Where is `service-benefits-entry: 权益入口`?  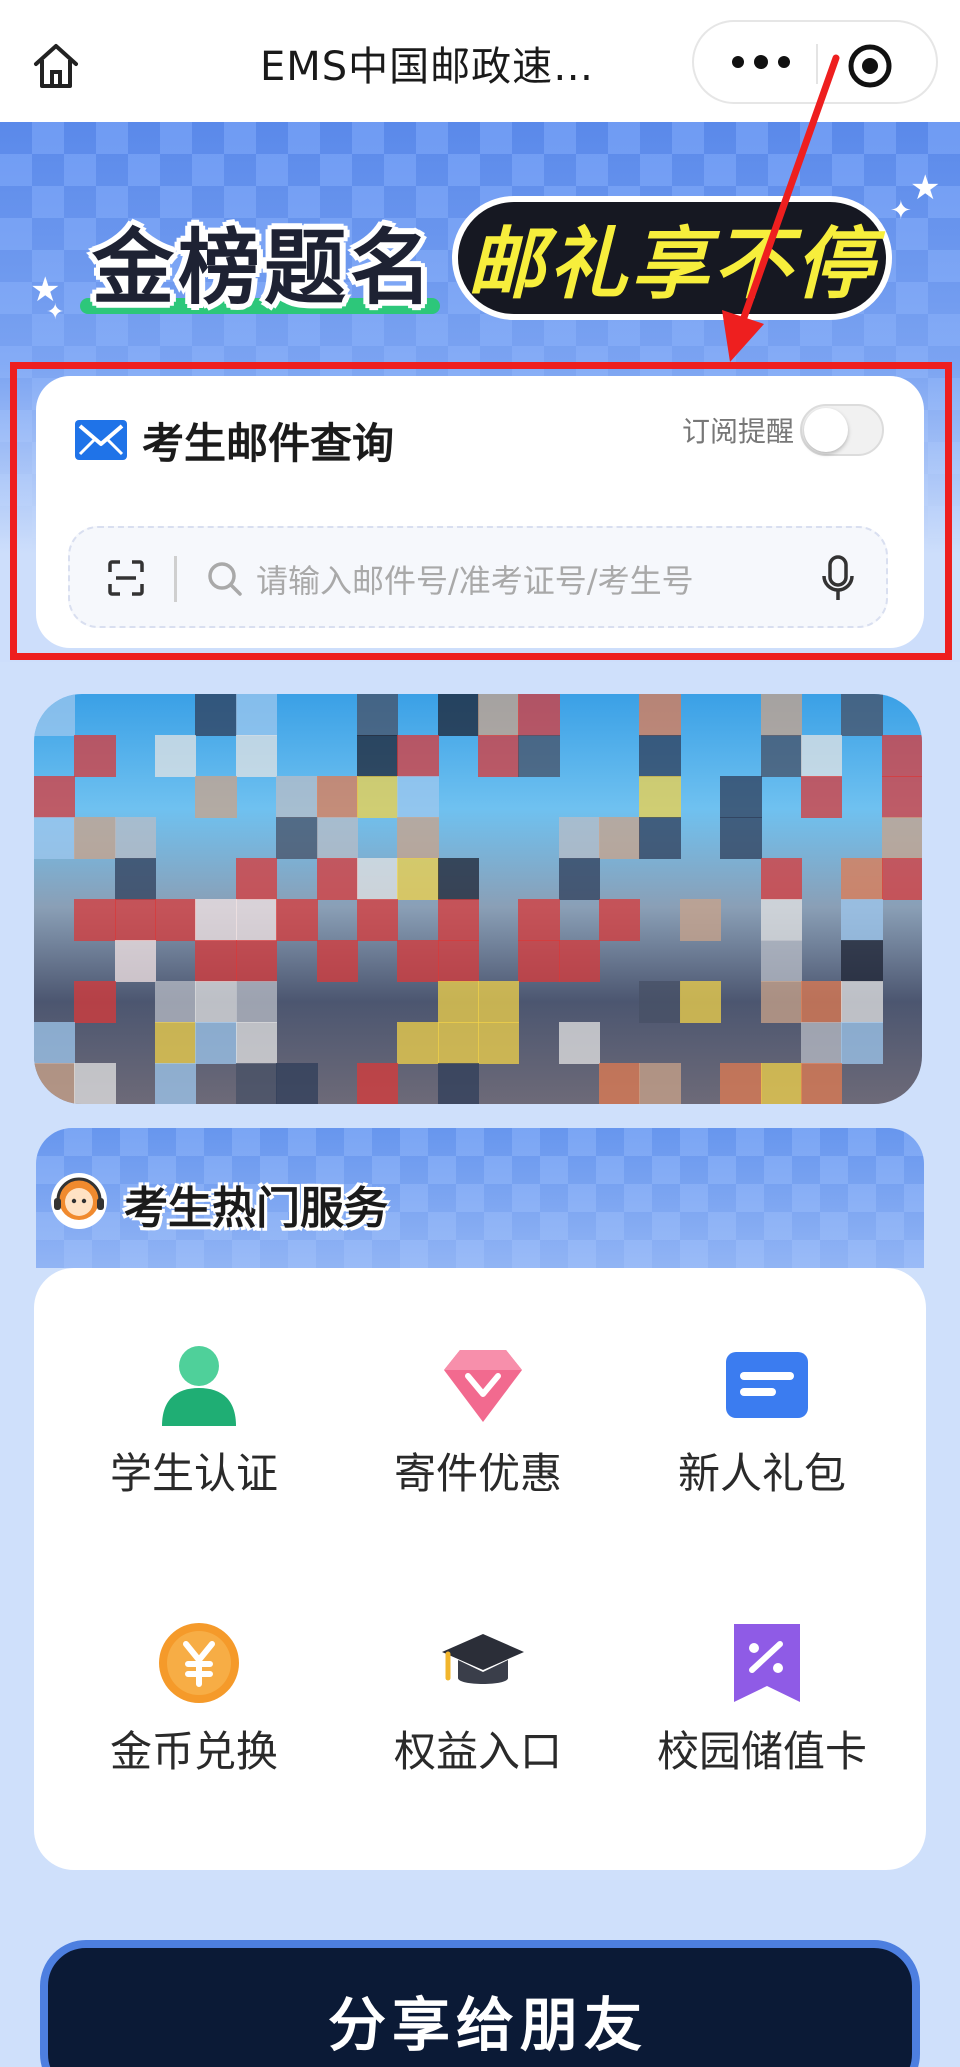 service-benefits-entry: 权益入口 is located at coordinates (478, 1730).